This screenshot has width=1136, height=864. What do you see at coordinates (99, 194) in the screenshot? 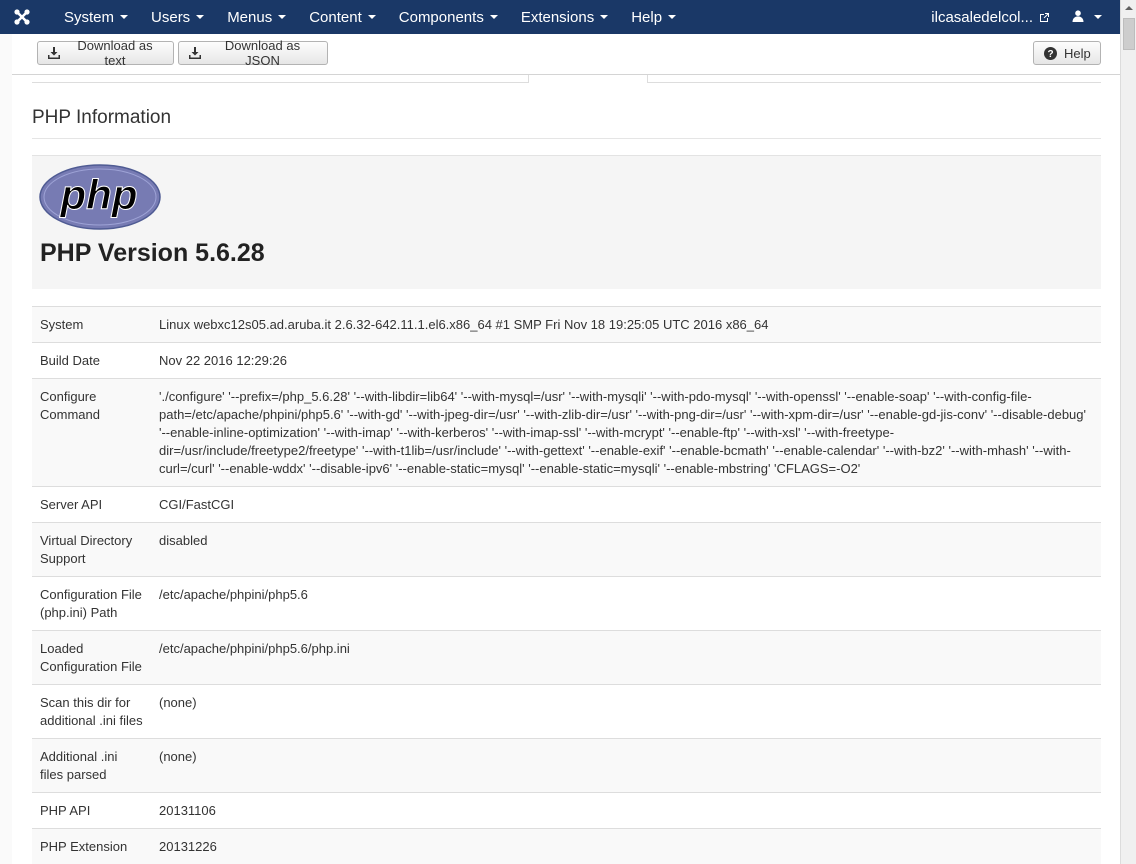
I see `php-logo-text: php` at bounding box center [99, 194].